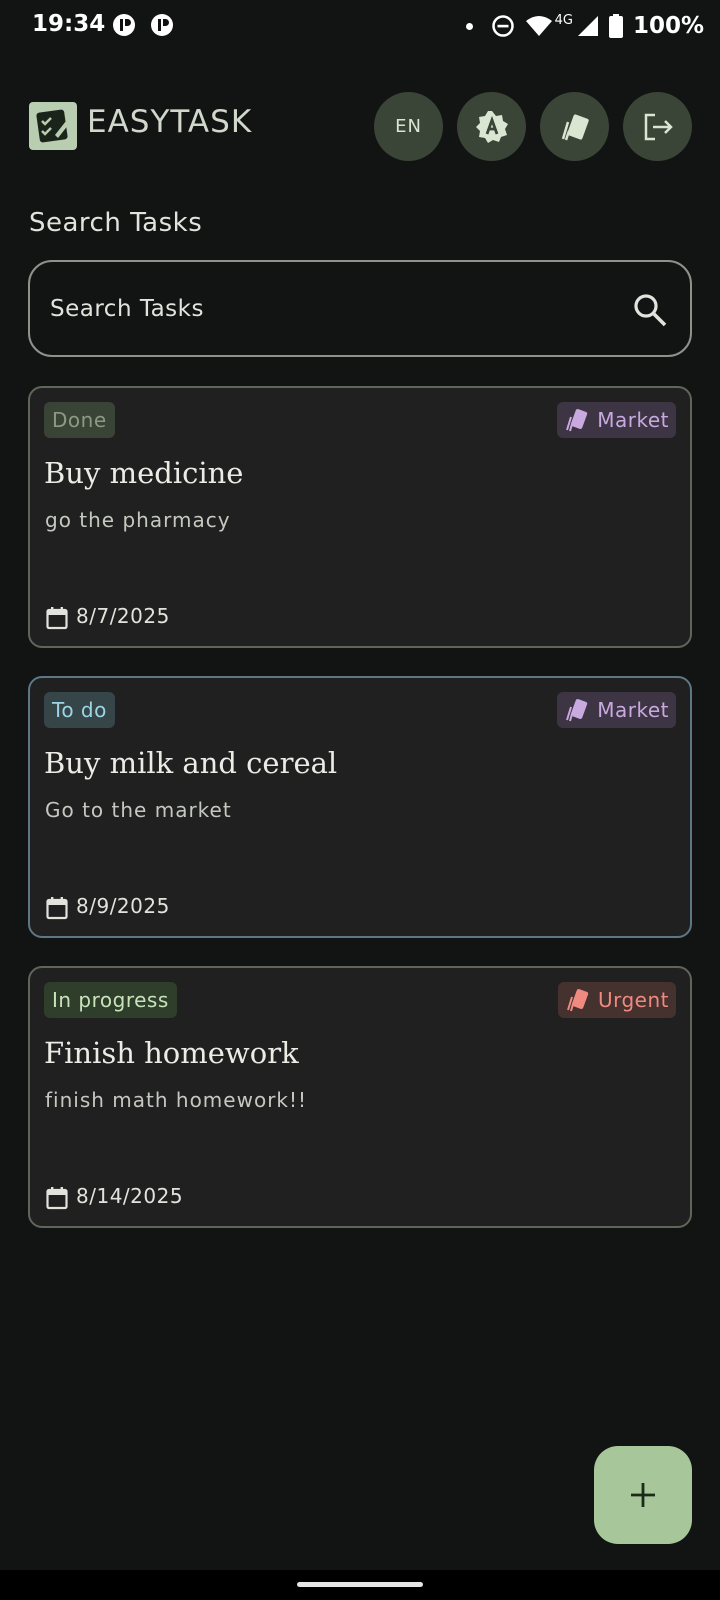 This screenshot has height=1600, width=720. What do you see at coordinates (191, 763) in the screenshot?
I see `task-title: Buy milk and cereal` at bounding box center [191, 763].